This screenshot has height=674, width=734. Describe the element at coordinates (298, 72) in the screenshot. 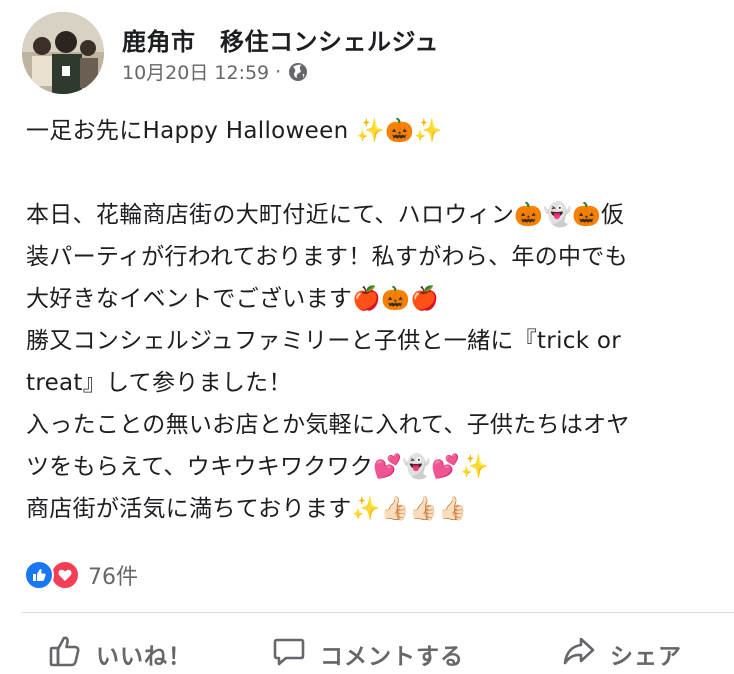

I see `globe-icon` at that location.